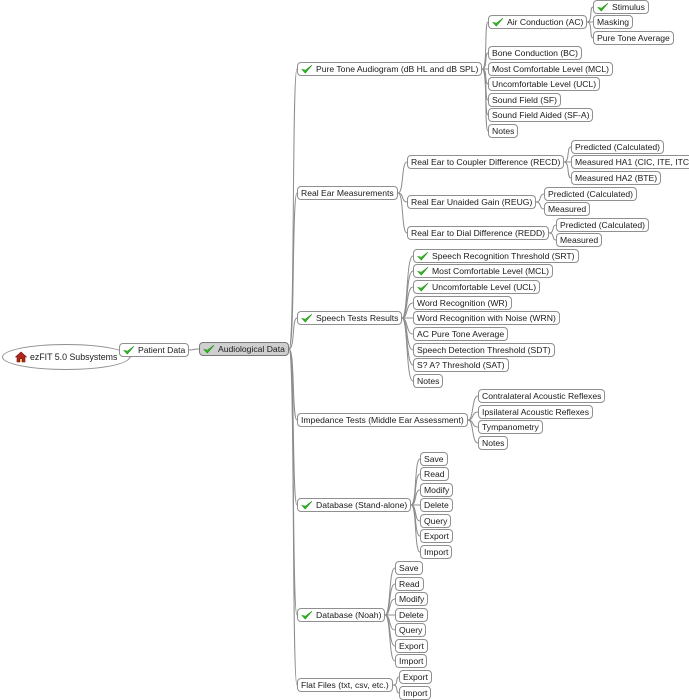 The width and height of the screenshot is (689, 700). I want to click on topic-bc: Bone Conduction (BC), so click(535, 53).